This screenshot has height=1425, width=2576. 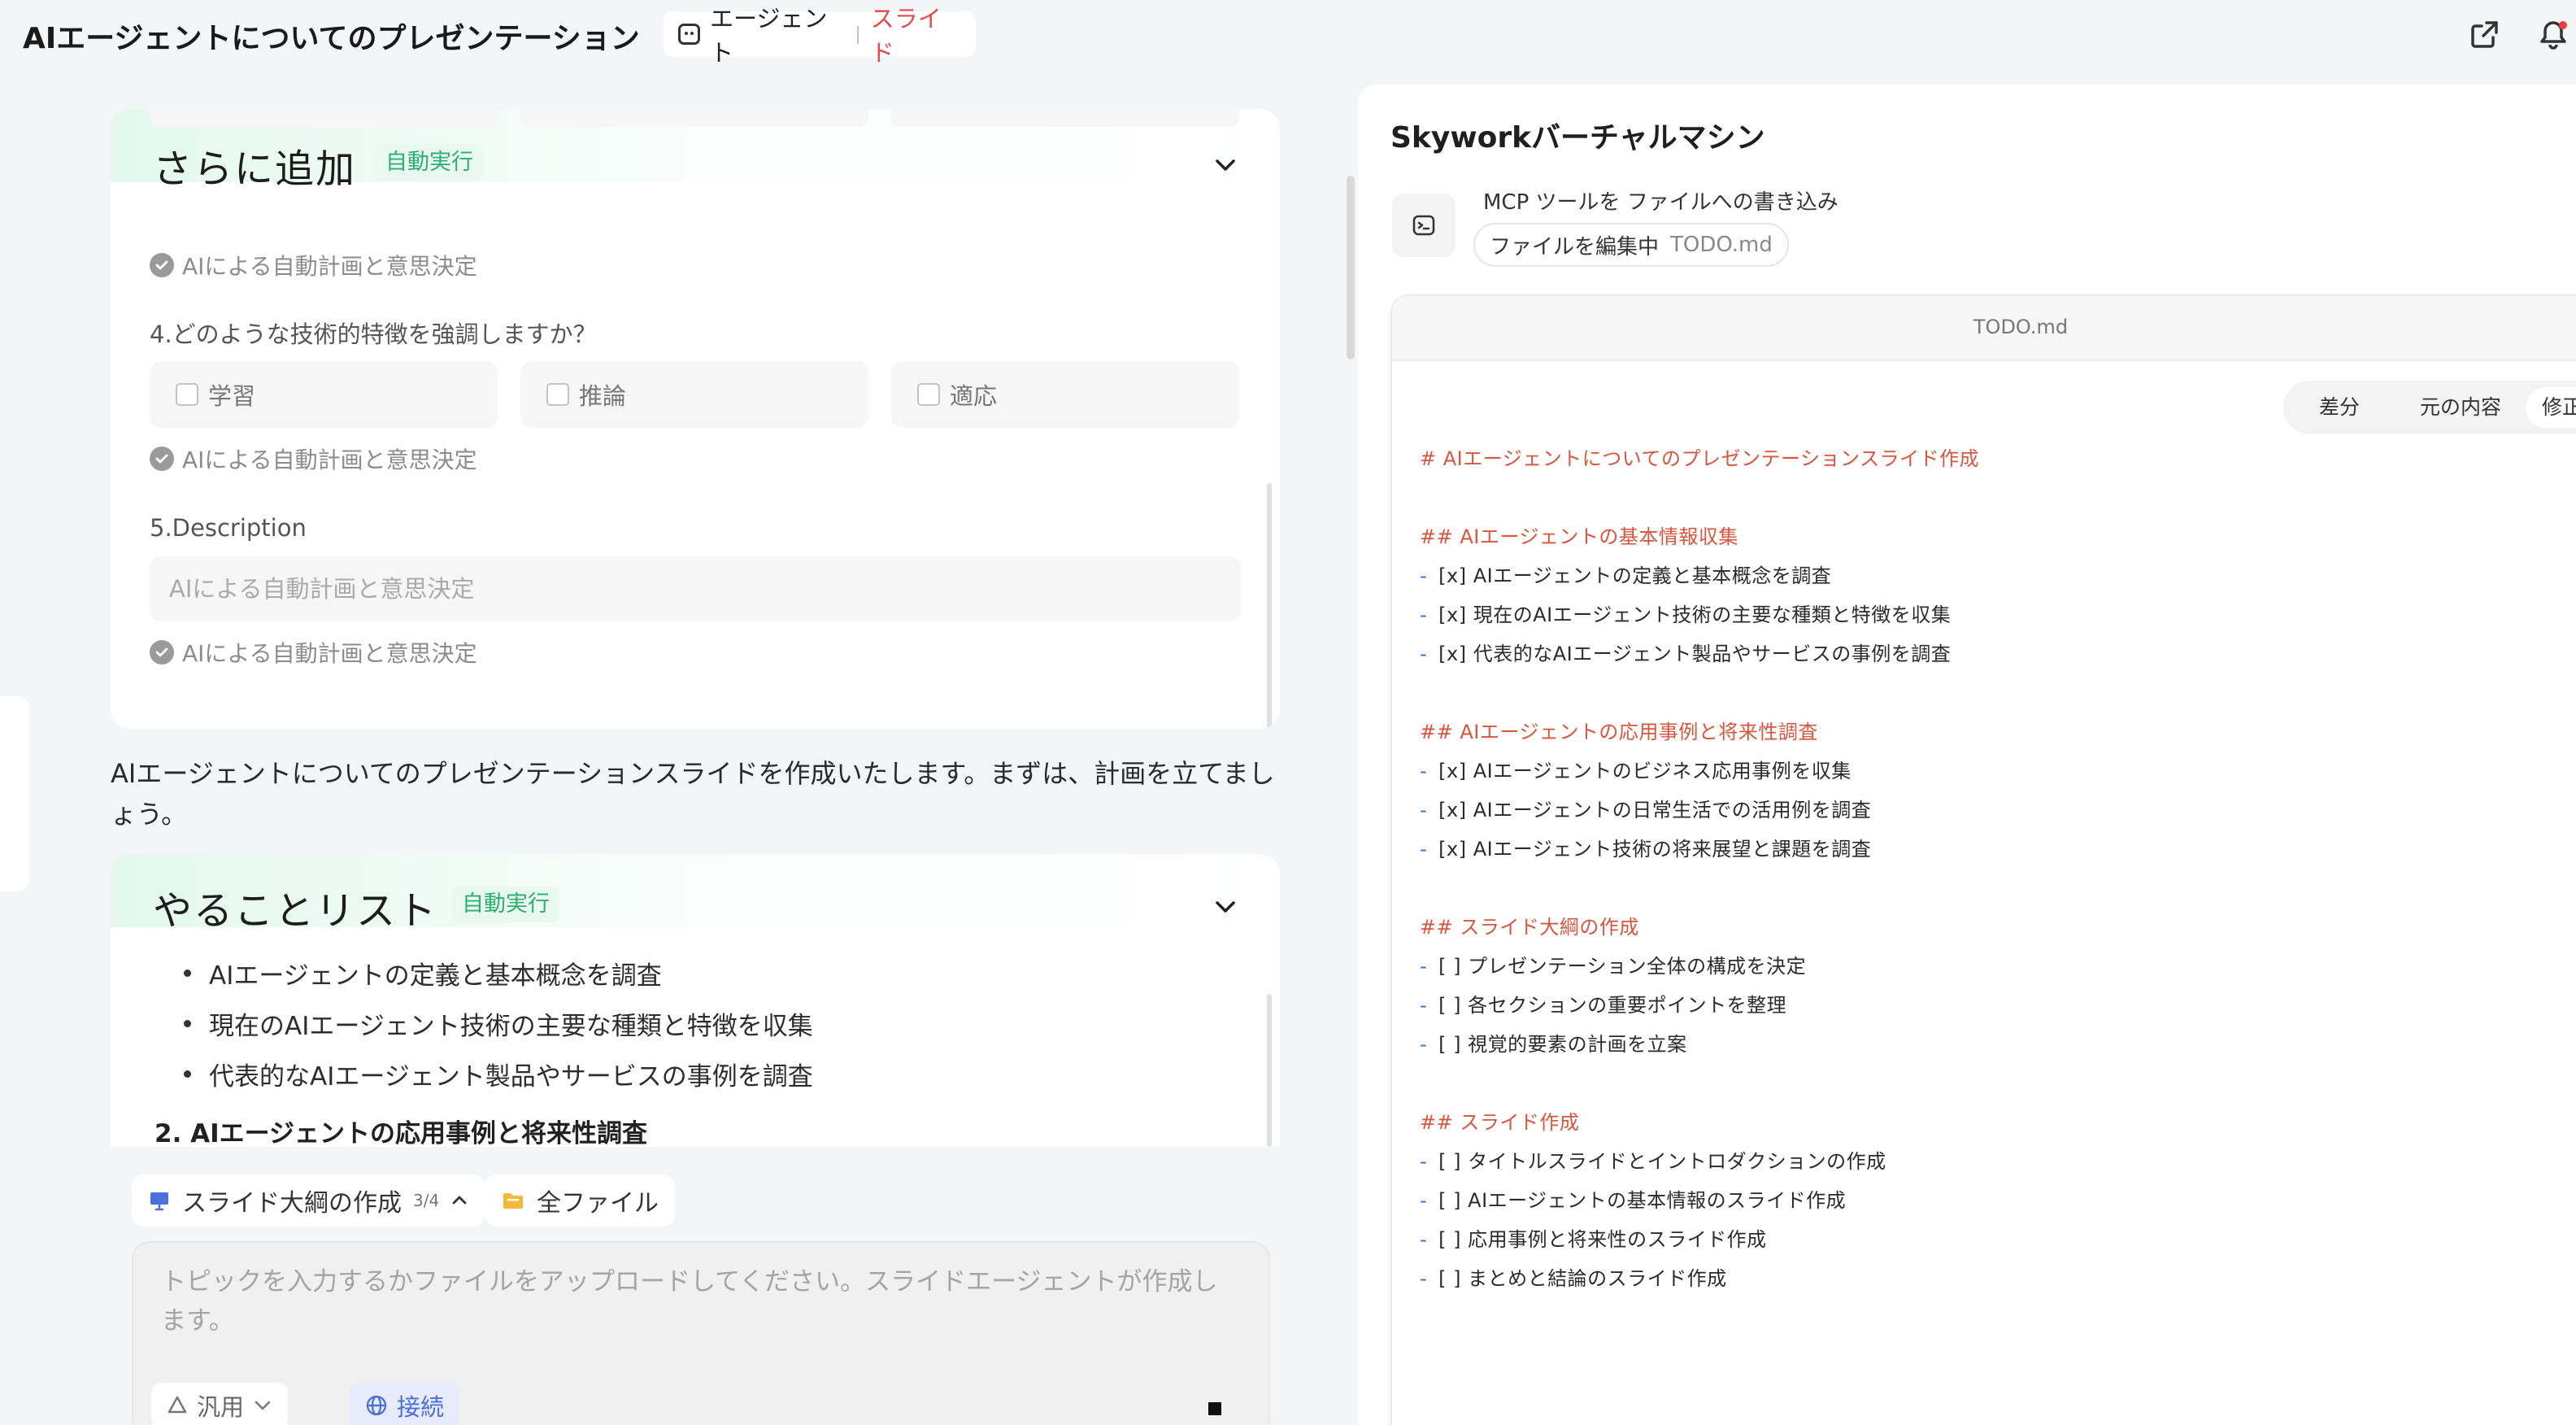 What do you see at coordinates (15, 793) in the screenshot?
I see `sidebar-toggle` at bounding box center [15, 793].